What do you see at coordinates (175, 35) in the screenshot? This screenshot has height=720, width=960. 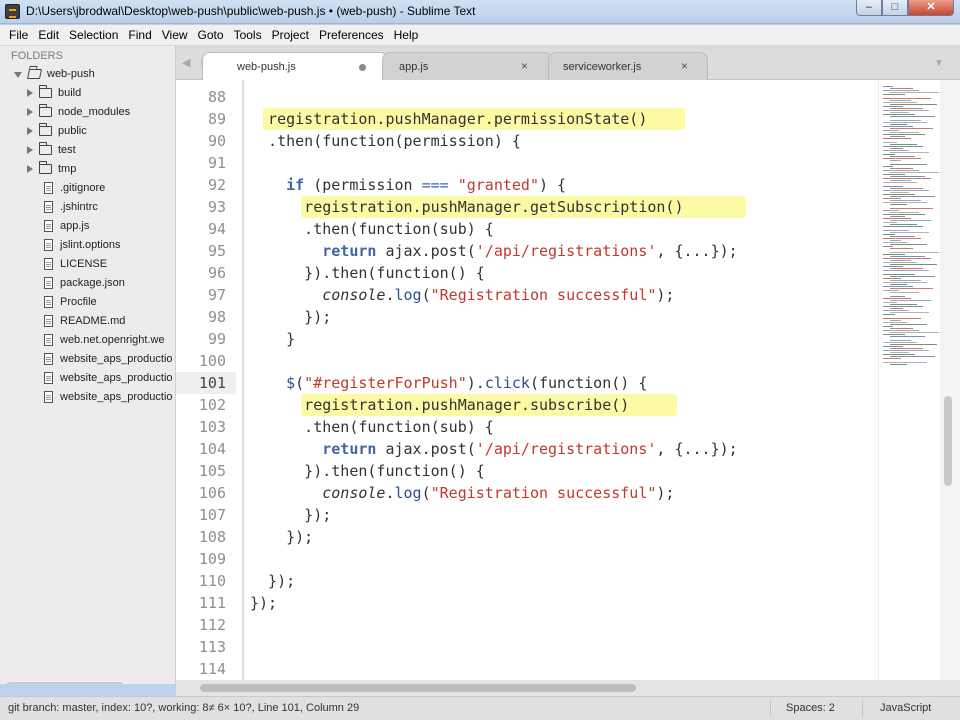 I see `menu-view: View` at bounding box center [175, 35].